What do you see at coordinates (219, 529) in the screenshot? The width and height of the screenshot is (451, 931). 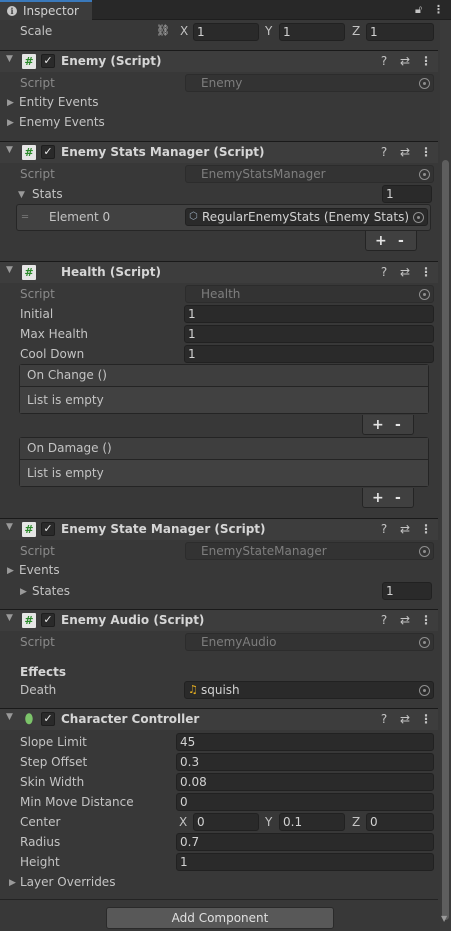 I see `component-header-enemy-state-manager: ▼ # ✓ Enemy State Manager (Script) ? ⇄ ⋮` at bounding box center [219, 529].